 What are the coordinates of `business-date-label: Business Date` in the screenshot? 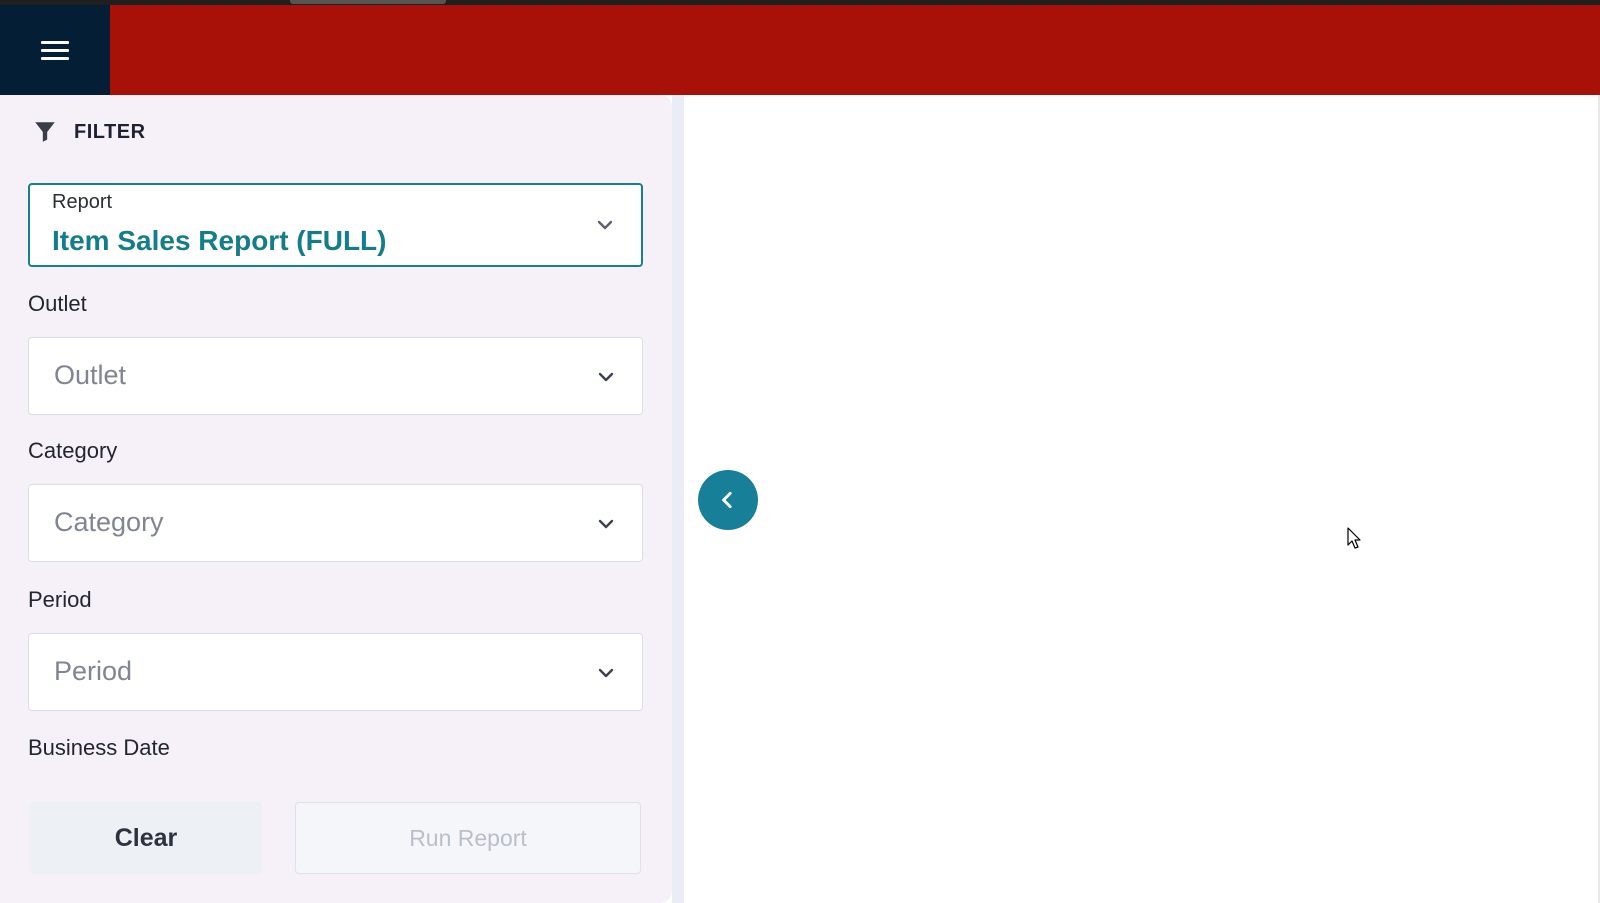 It's located at (99, 747).